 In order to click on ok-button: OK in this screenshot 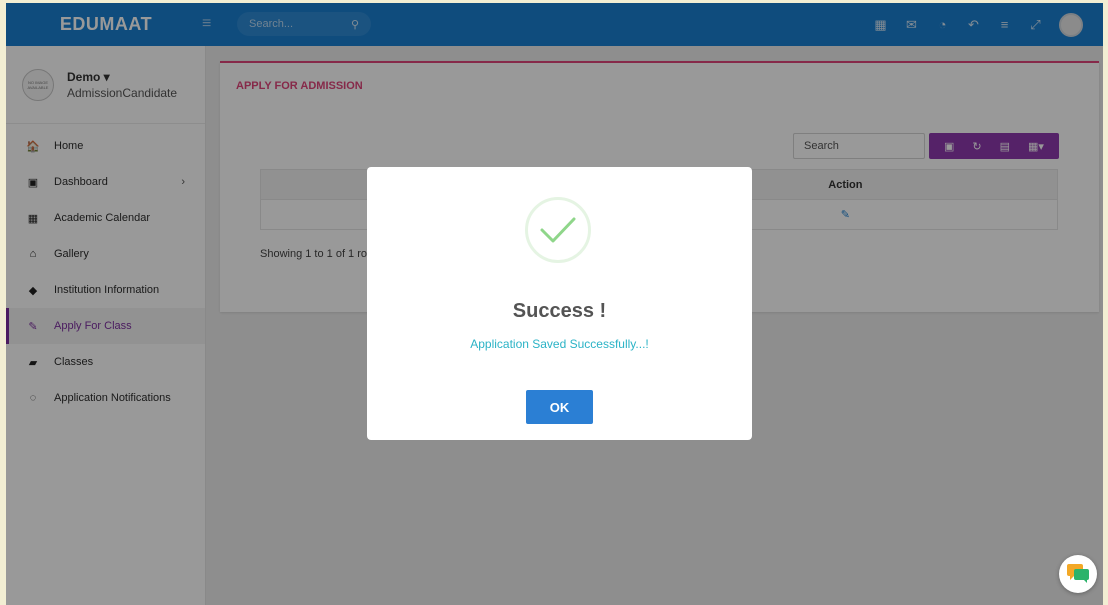, I will do `click(559, 407)`.